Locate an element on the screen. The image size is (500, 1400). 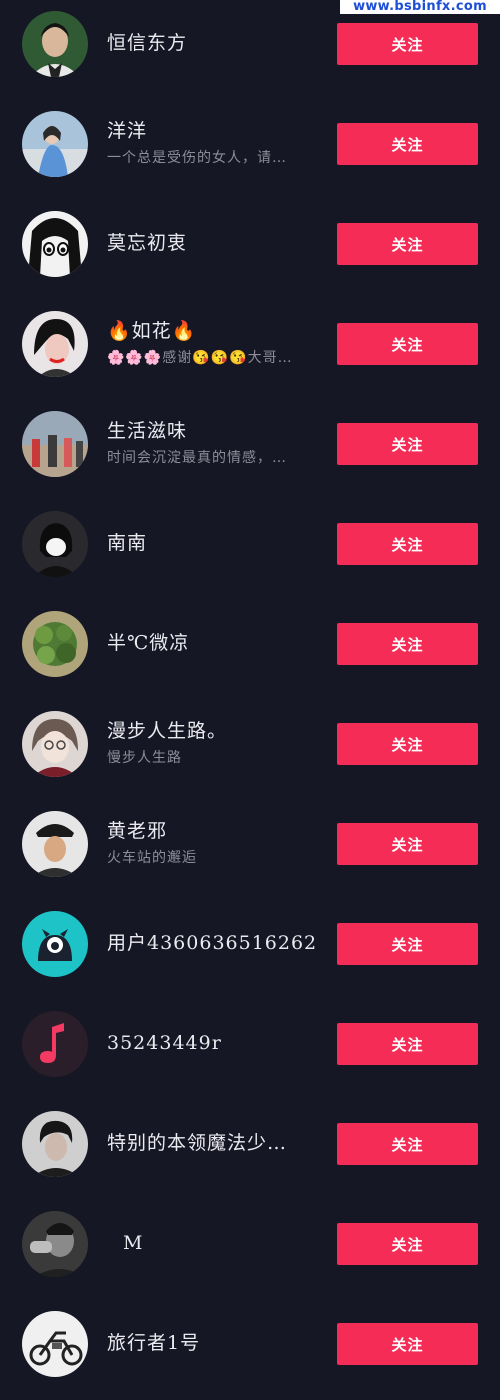
user-name: 半℃微凉 is located at coordinates (148, 643).